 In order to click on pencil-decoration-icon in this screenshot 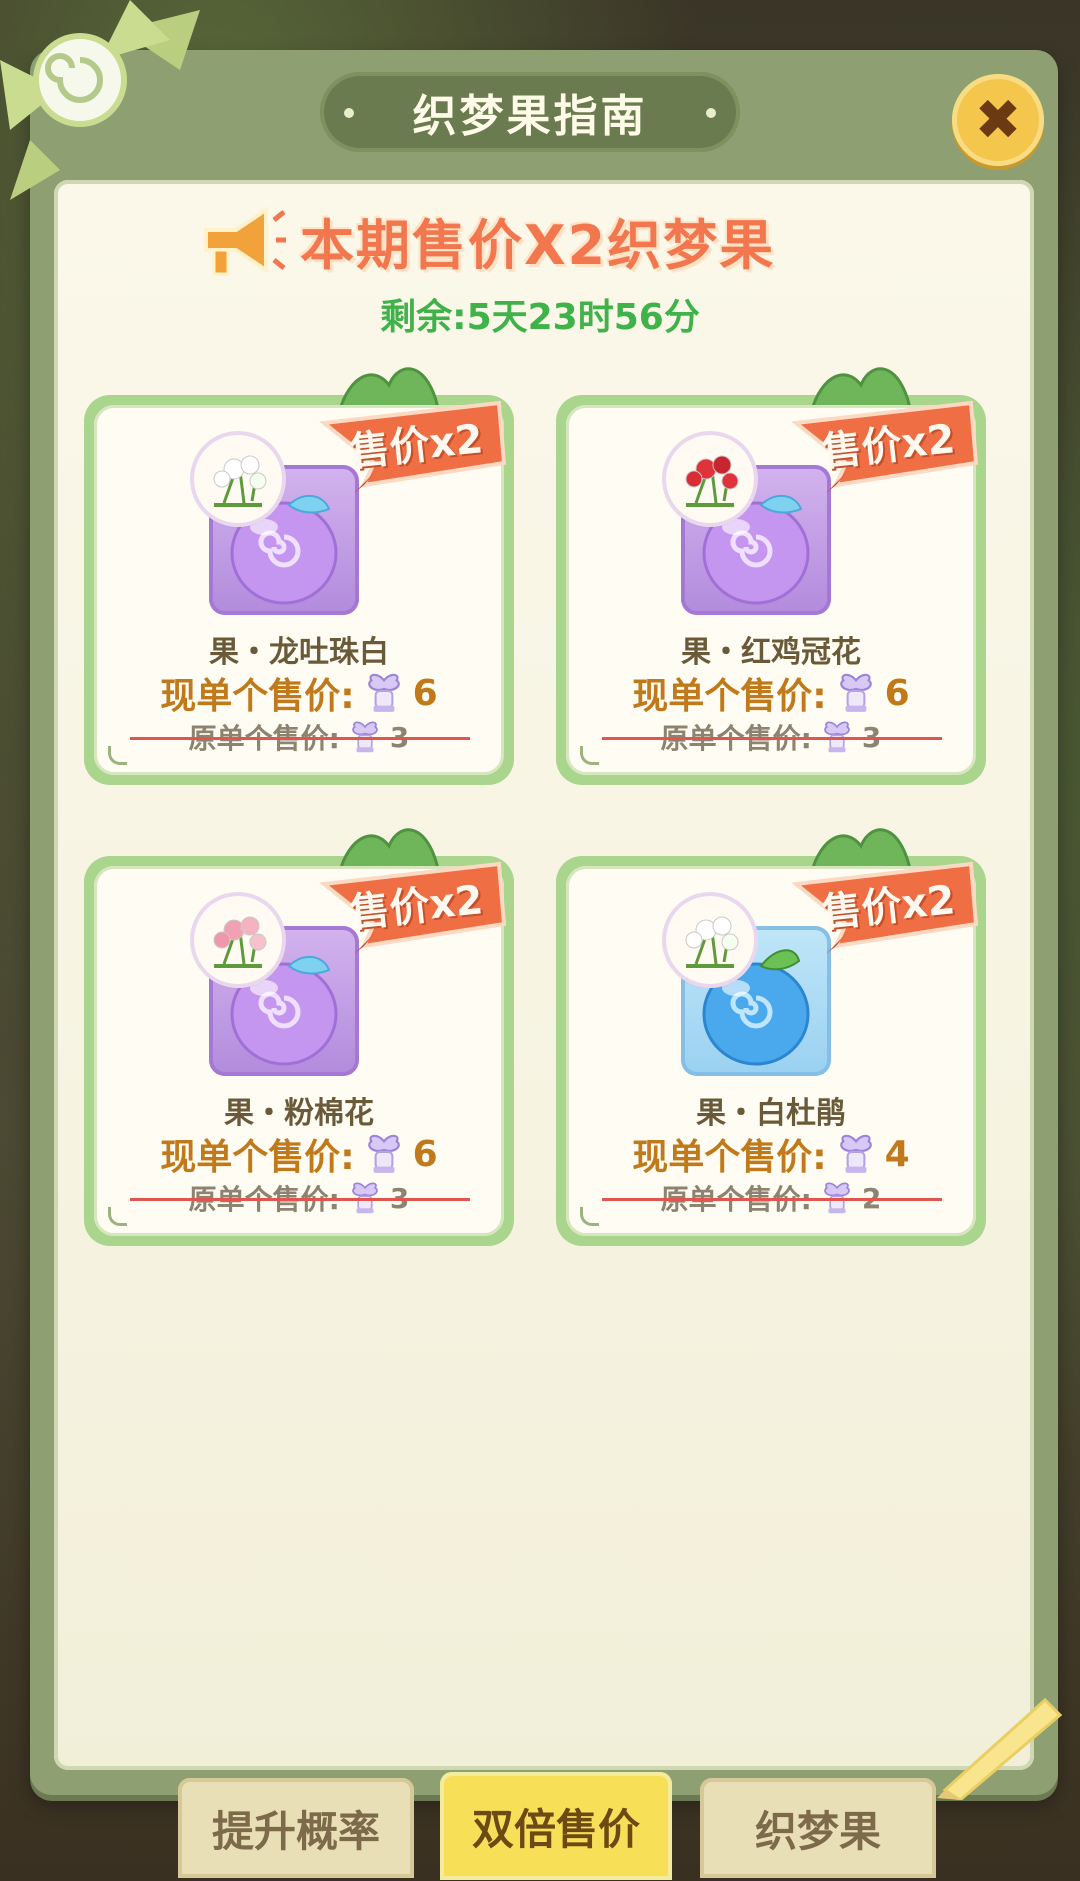, I will do `click(1000, 1748)`.